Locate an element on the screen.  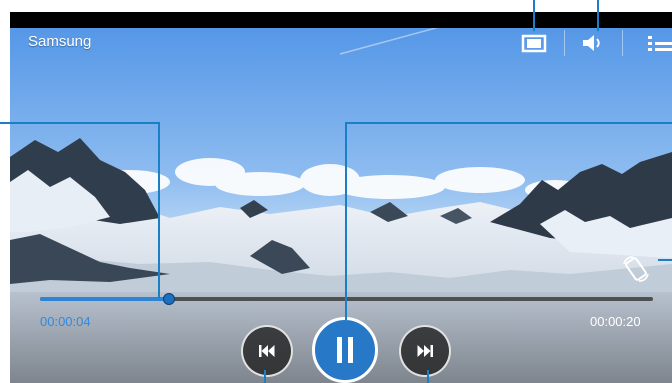
callout-line-previous is located at coordinates (265, 376).